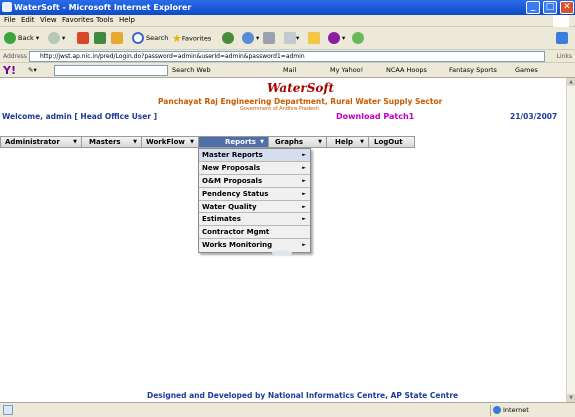 This screenshot has height=417, width=575. I want to click on nav-graphs: Graphs ▼, so click(298, 142).